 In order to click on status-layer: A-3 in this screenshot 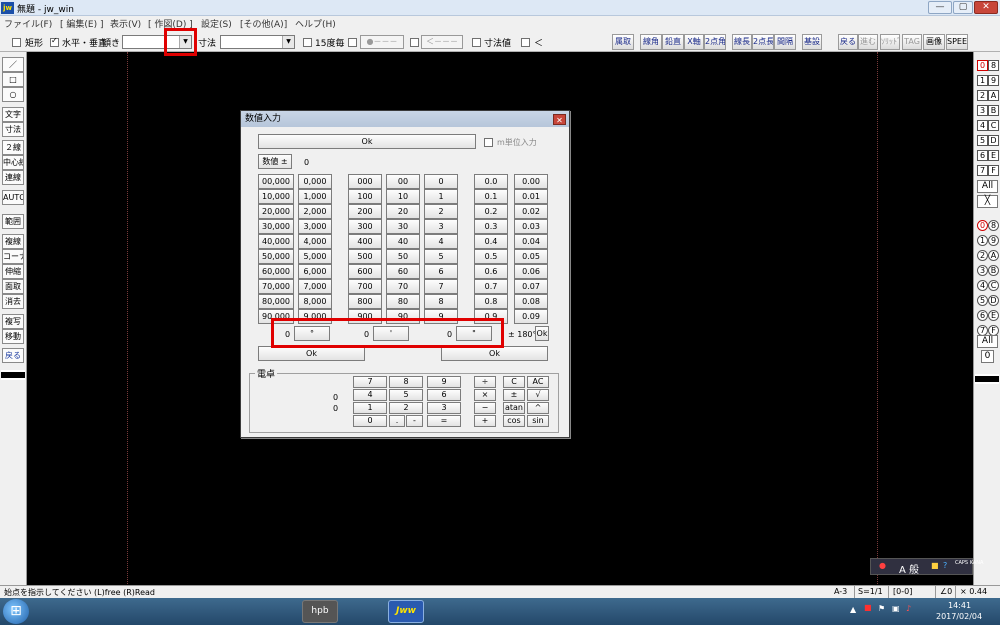, I will do `click(840, 591)`.